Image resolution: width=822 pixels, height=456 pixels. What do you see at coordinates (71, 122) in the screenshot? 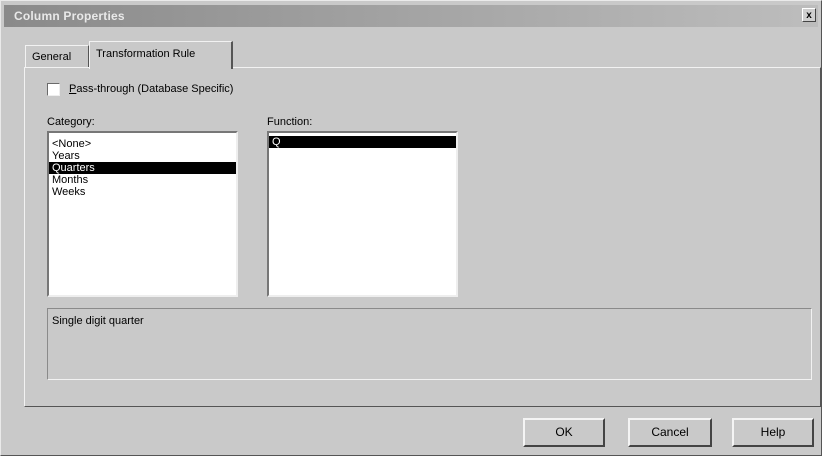
I see `category-label: Category:` at bounding box center [71, 122].